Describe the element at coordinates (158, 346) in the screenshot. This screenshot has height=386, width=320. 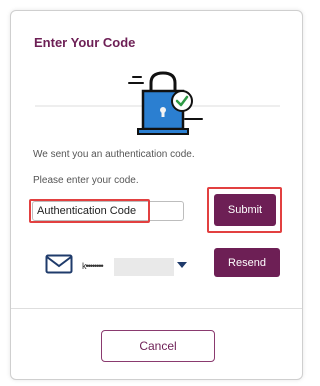
I see `cancel-button: Cancel` at that location.